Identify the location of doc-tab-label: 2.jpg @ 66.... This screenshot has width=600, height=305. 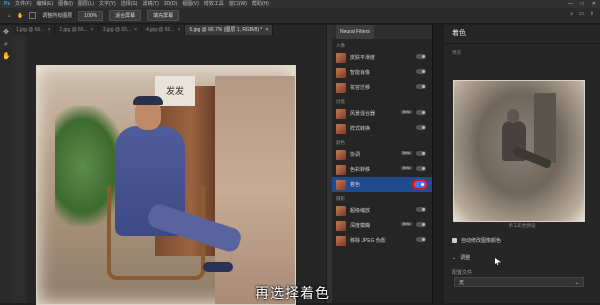
(73, 30).